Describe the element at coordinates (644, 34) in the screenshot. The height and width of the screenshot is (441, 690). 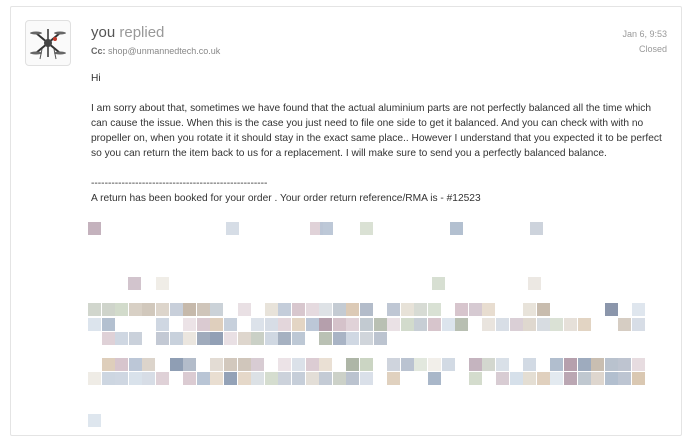
I see `message-date: Jan 6, 9:53` at that location.